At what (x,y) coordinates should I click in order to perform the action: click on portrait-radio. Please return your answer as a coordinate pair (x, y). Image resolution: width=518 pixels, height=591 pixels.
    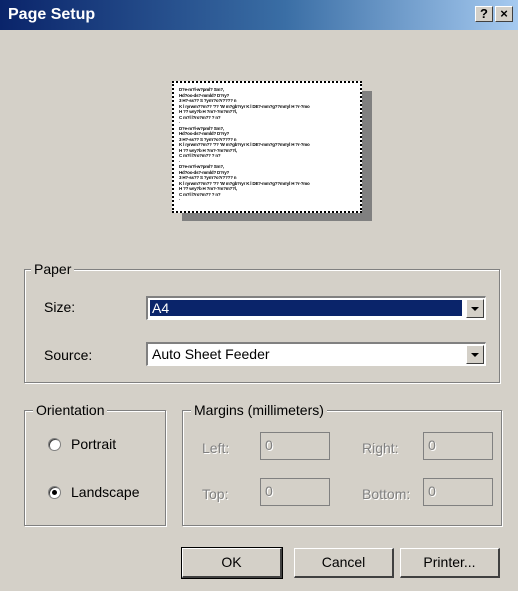
    Looking at the image, I should click on (54, 444).